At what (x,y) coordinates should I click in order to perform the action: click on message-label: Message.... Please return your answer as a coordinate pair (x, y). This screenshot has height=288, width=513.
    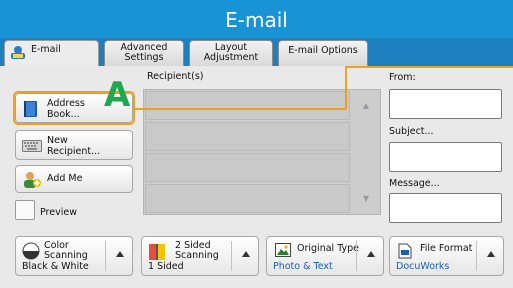
    Looking at the image, I should click on (414, 183).